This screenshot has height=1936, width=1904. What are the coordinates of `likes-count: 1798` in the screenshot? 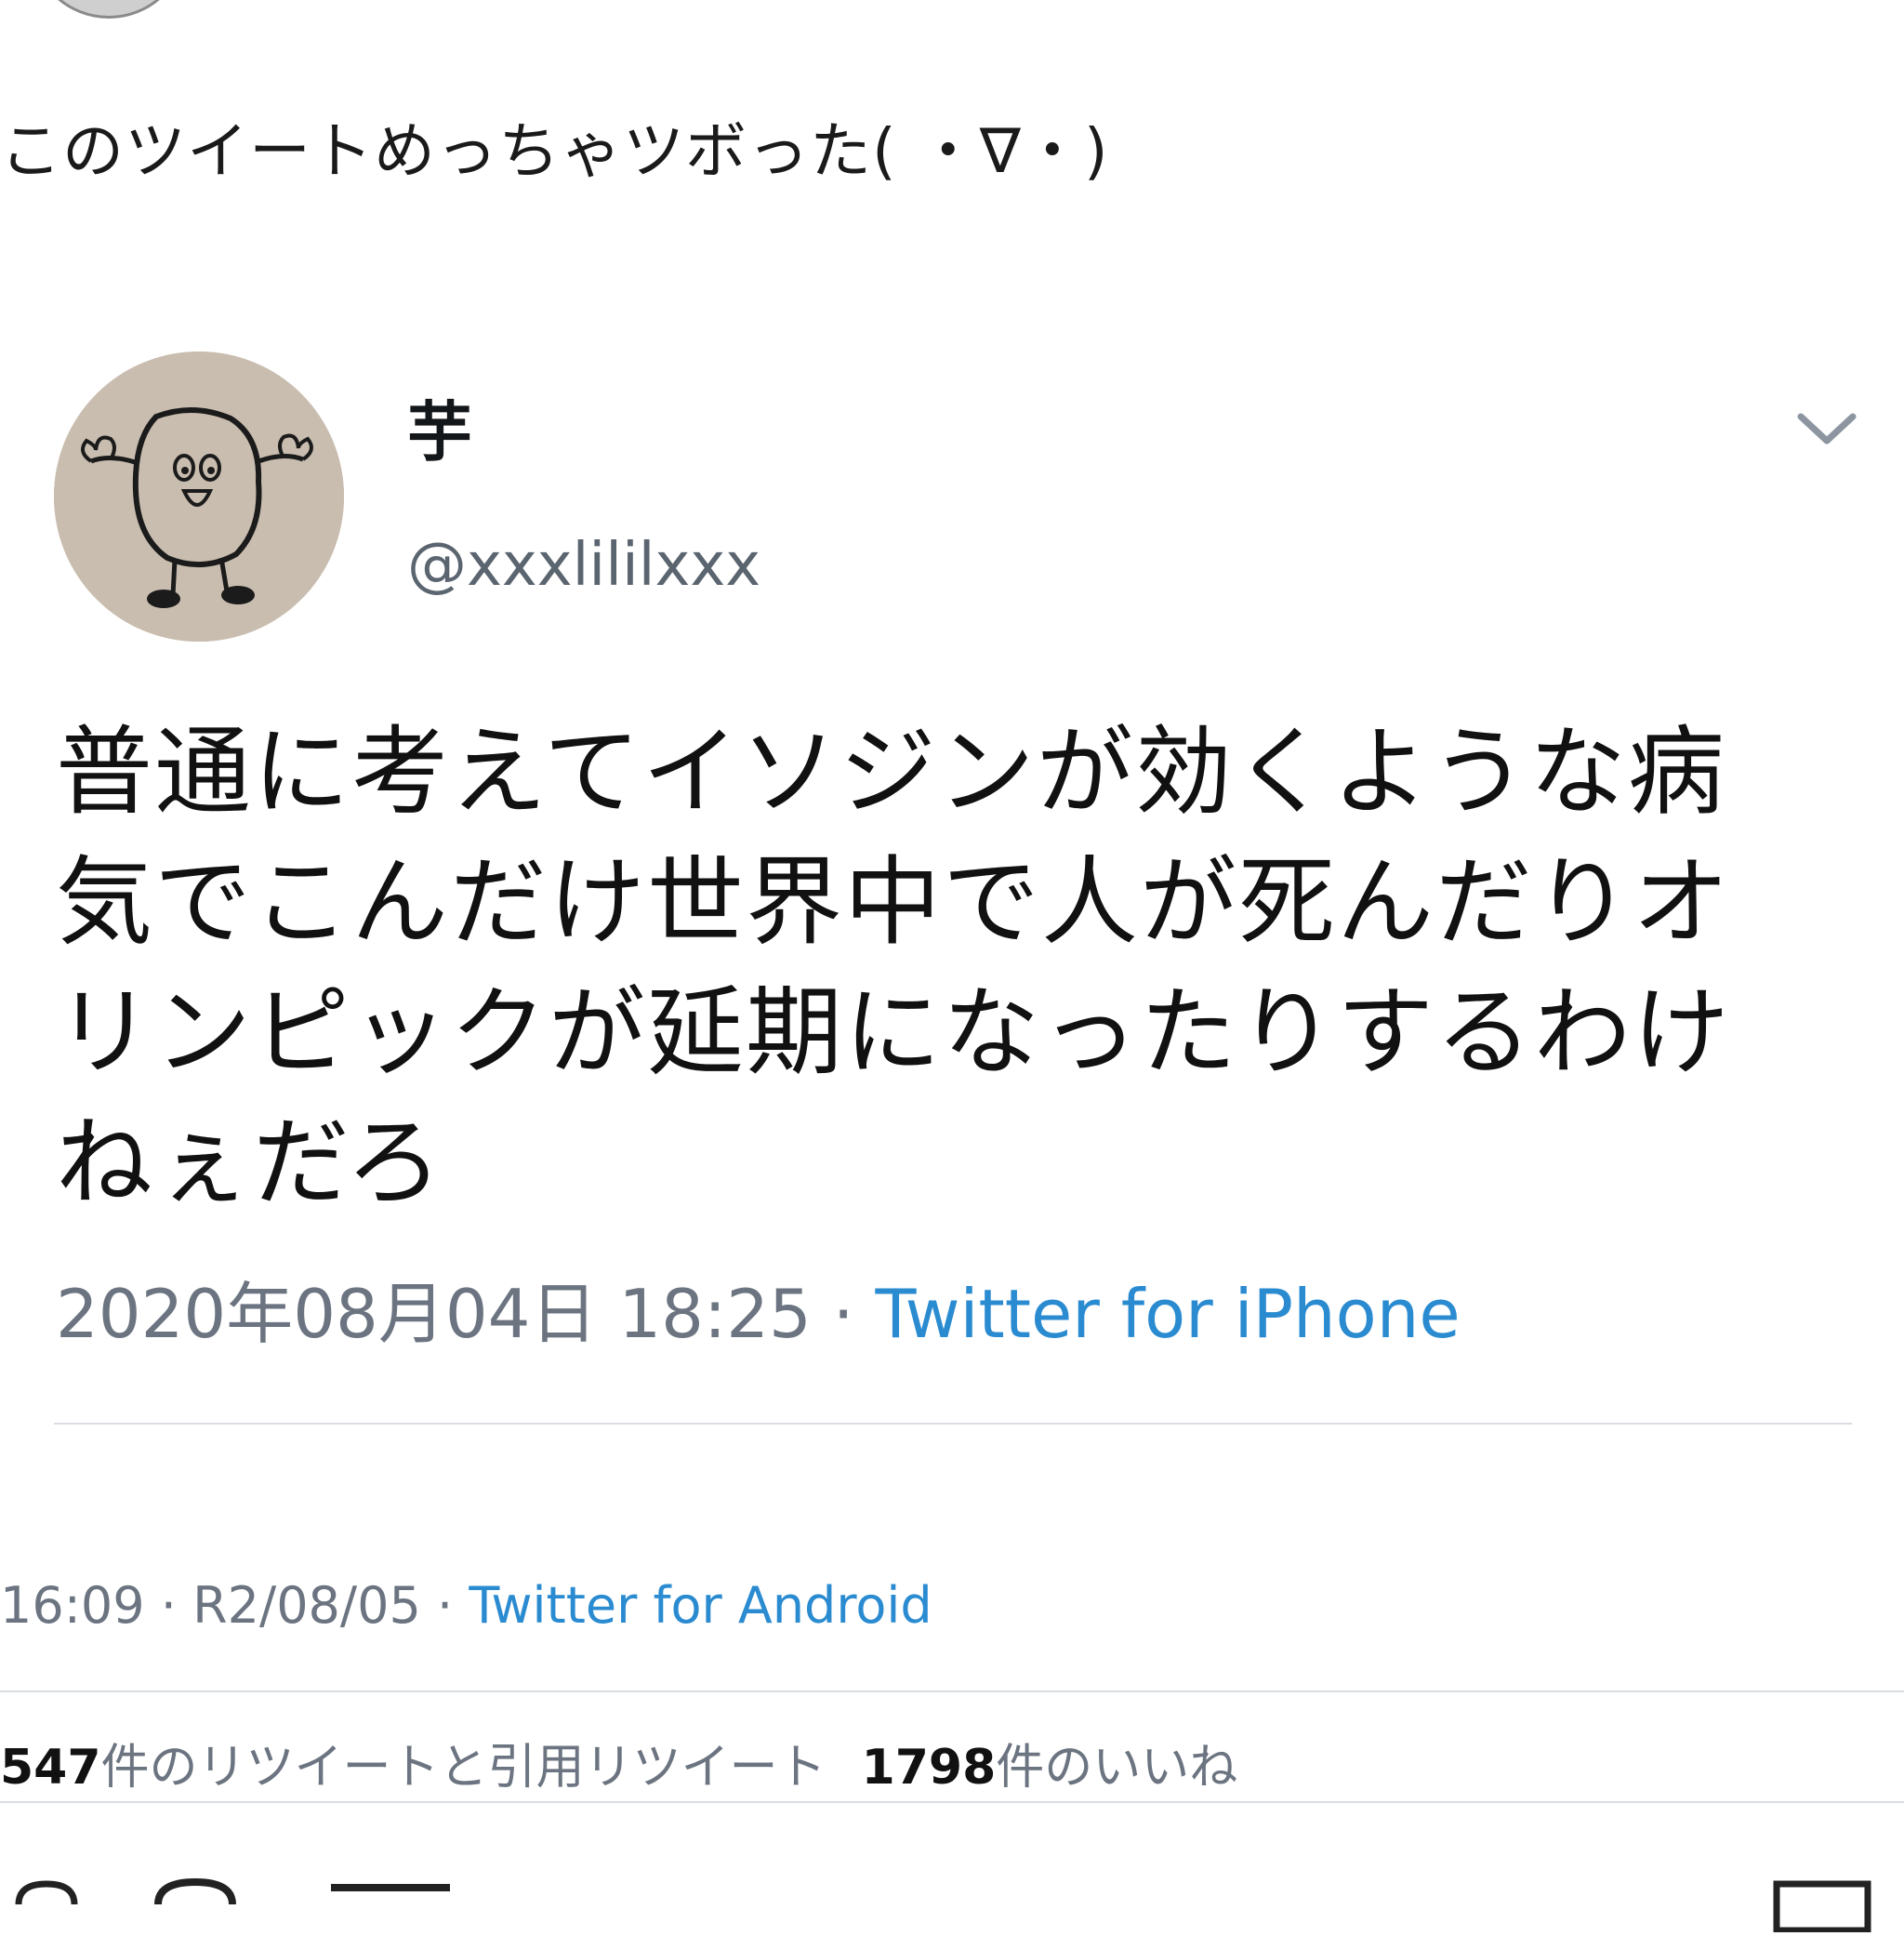 It's located at (929, 1768).